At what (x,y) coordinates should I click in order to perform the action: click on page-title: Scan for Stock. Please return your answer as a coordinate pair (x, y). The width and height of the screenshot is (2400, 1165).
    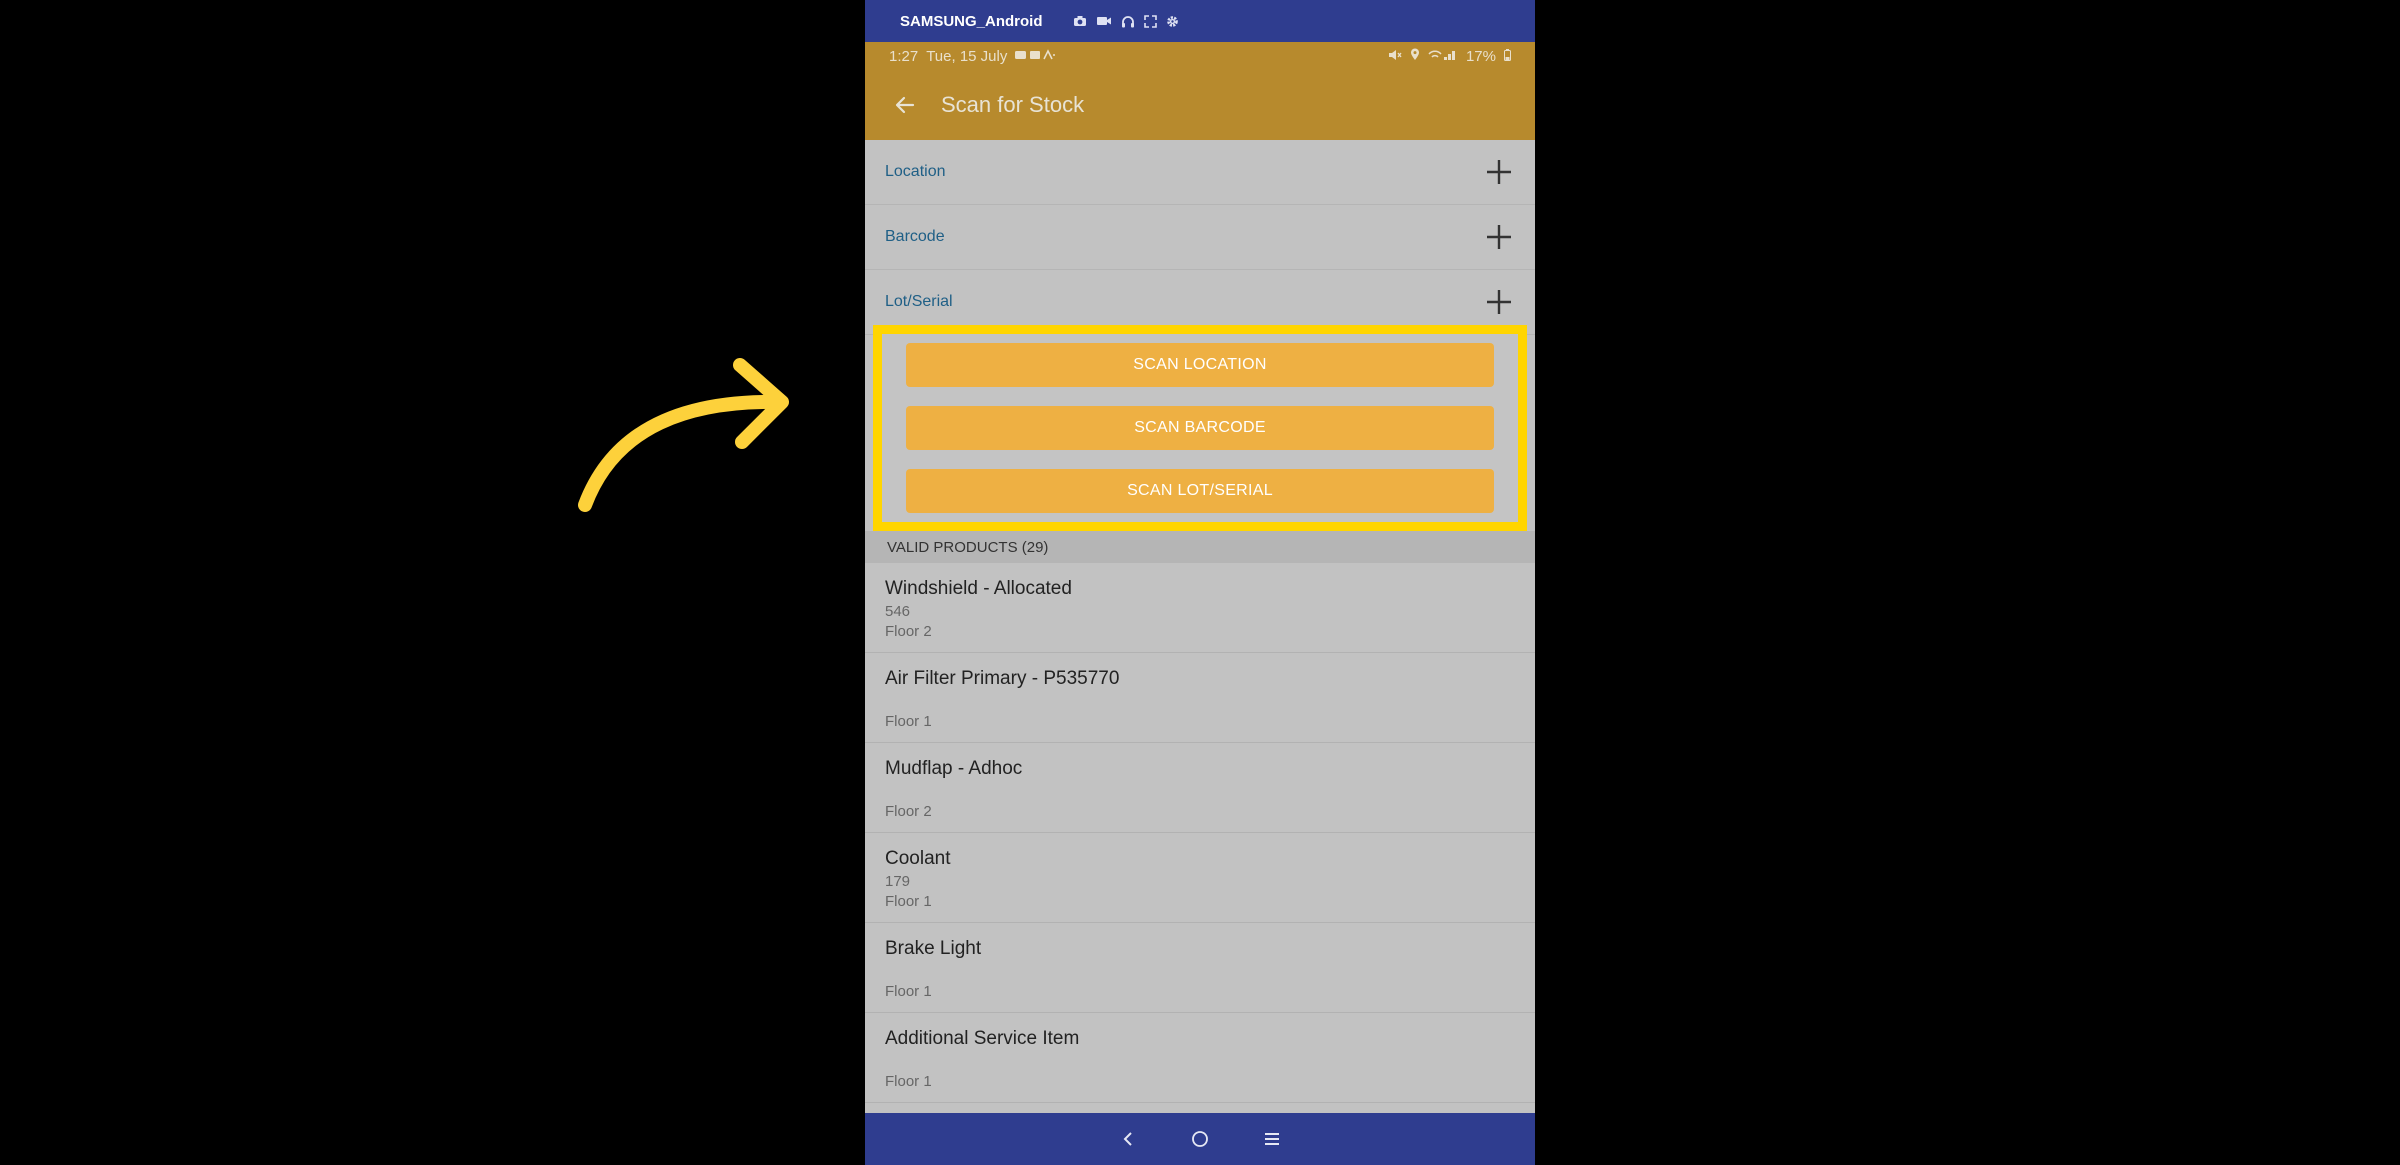
    Looking at the image, I should click on (1013, 104).